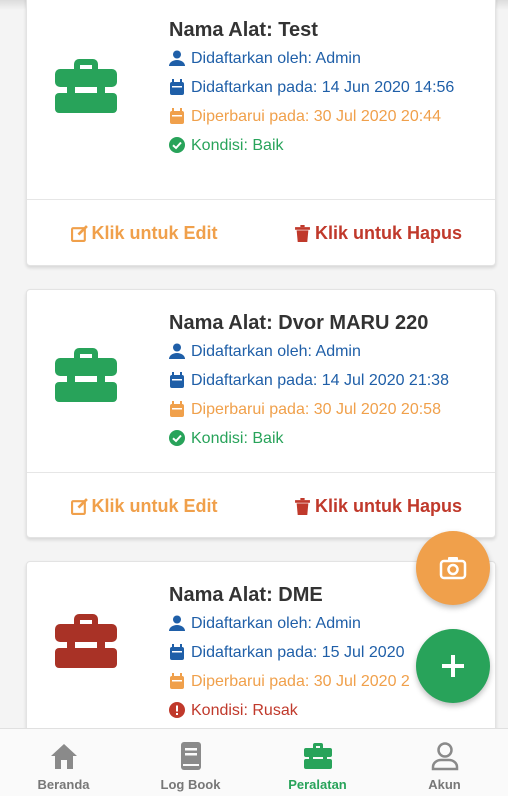  I want to click on camera-icon, so click(453, 568).